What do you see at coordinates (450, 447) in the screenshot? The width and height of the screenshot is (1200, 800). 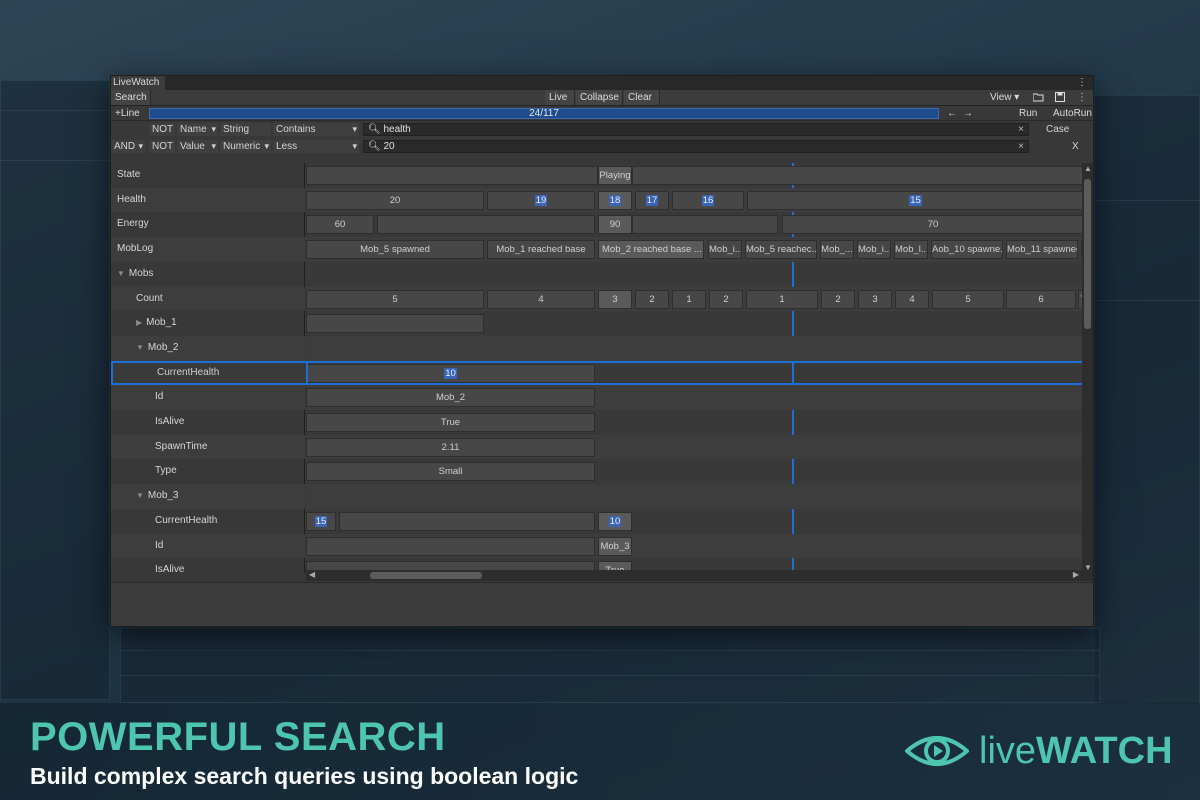 I see `value-cell: 2.11` at bounding box center [450, 447].